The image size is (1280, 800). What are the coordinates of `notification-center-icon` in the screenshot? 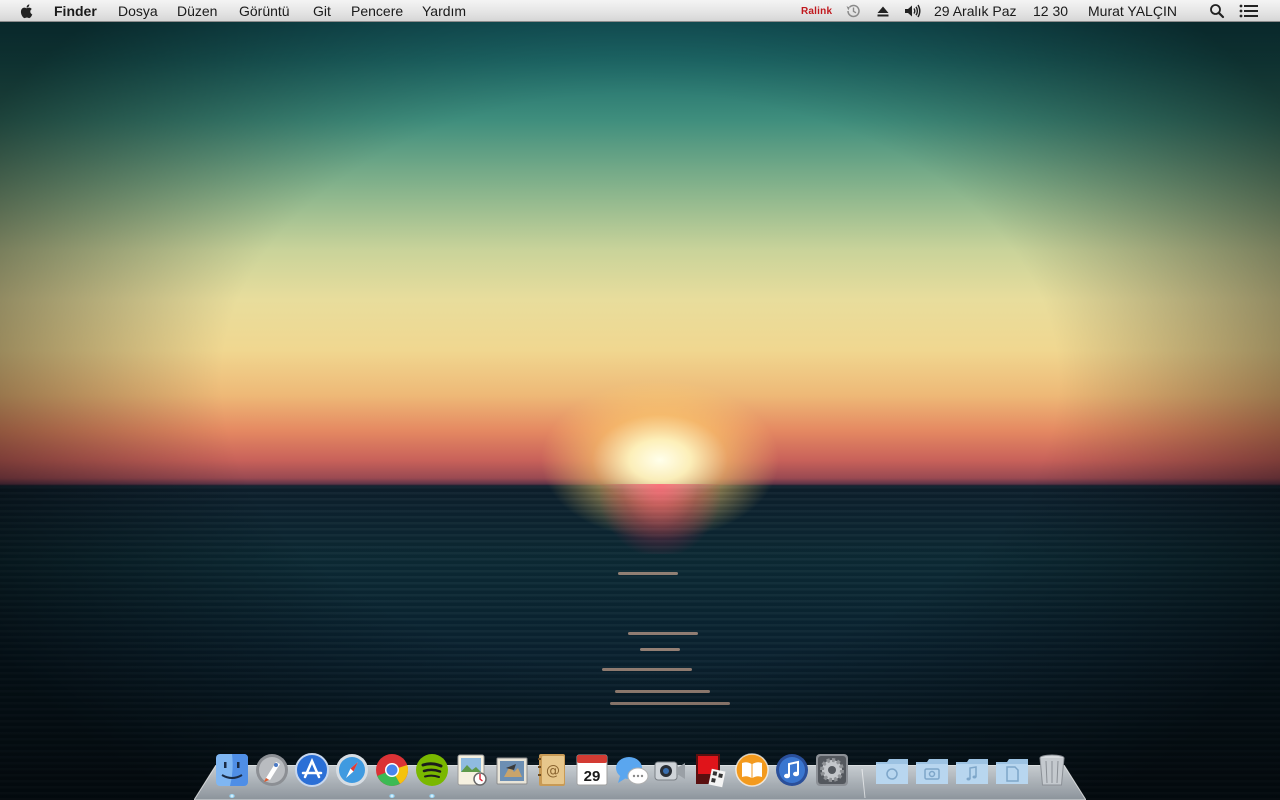 It's located at (1249, 11).